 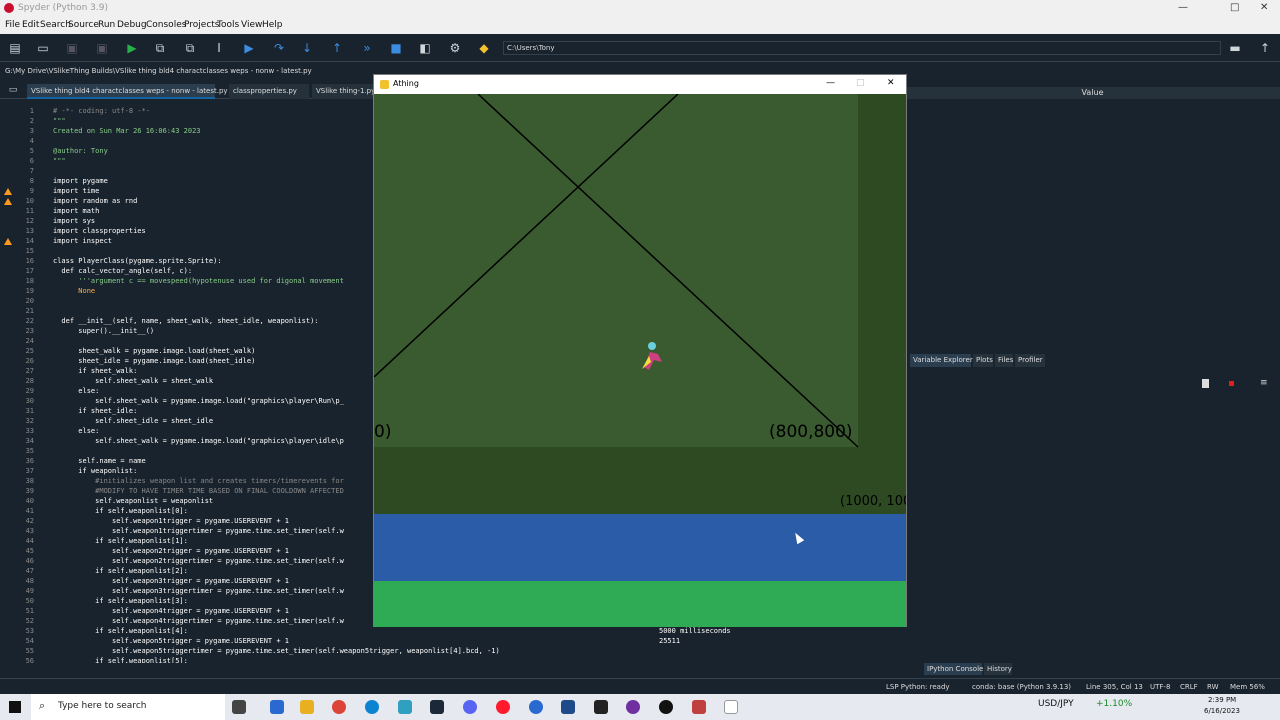 What do you see at coordinates (133, 421) in the screenshot?
I see `code-line: self.sheet_idle = sheet_idle` at bounding box center [133, 421].